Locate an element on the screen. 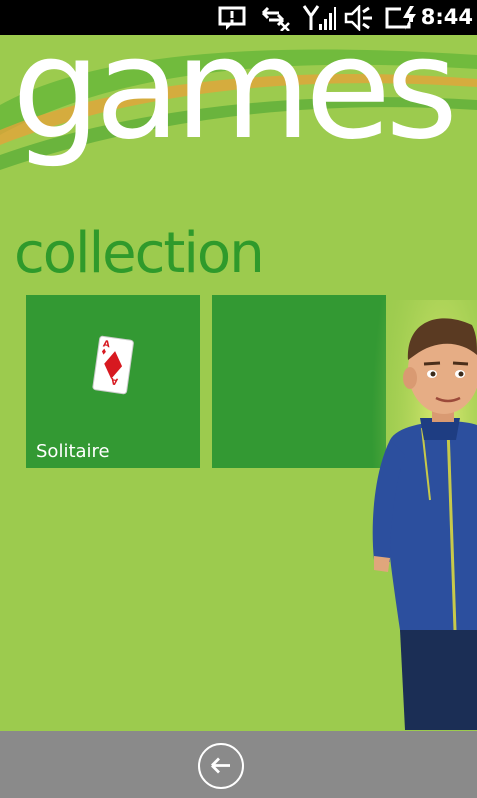 This screenshot has height=798, width=477. back-arrow-icon is located at coordinates (220, 765).